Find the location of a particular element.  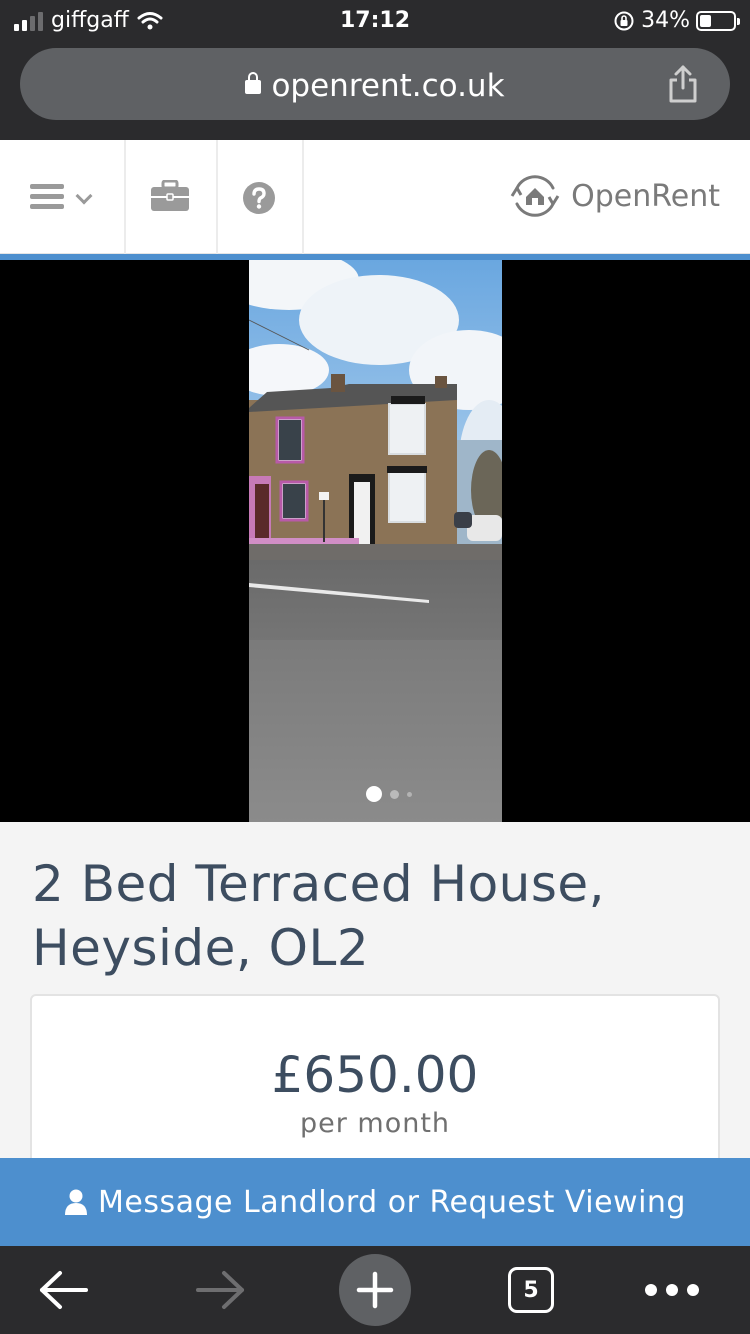

more-menu-button is located at coordinates (672, 1290).